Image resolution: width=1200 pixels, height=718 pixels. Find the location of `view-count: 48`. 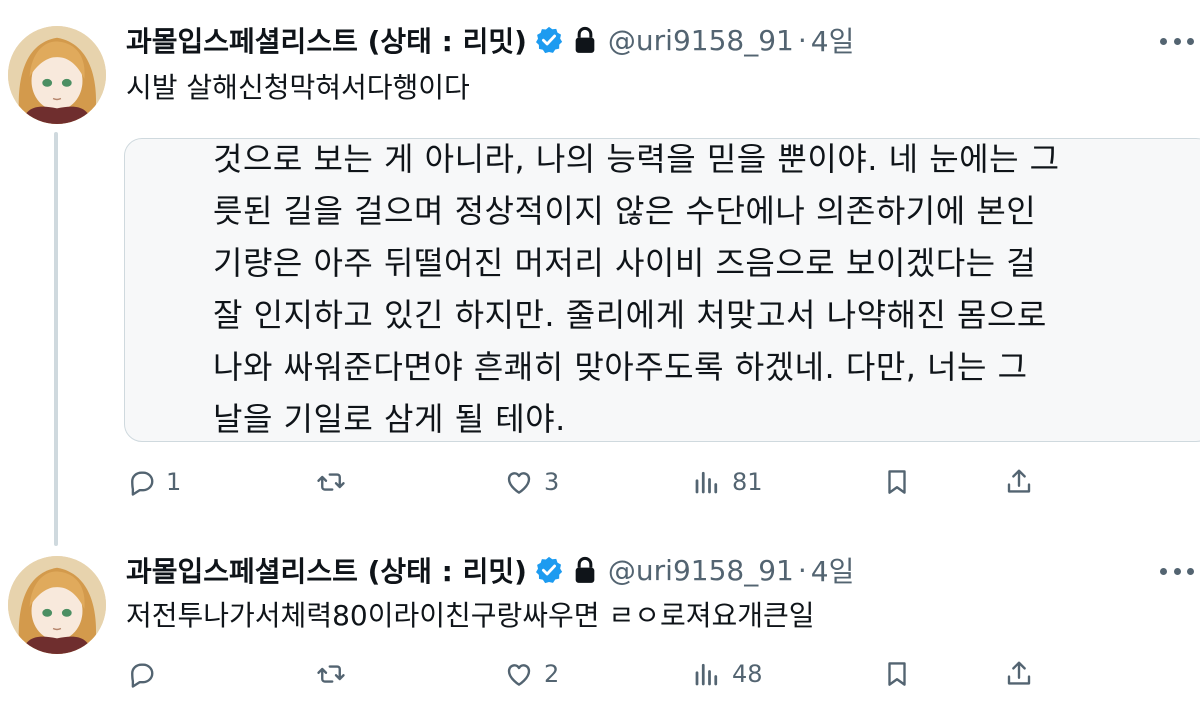

view-count: 48 is located at coordinates (747, 674).